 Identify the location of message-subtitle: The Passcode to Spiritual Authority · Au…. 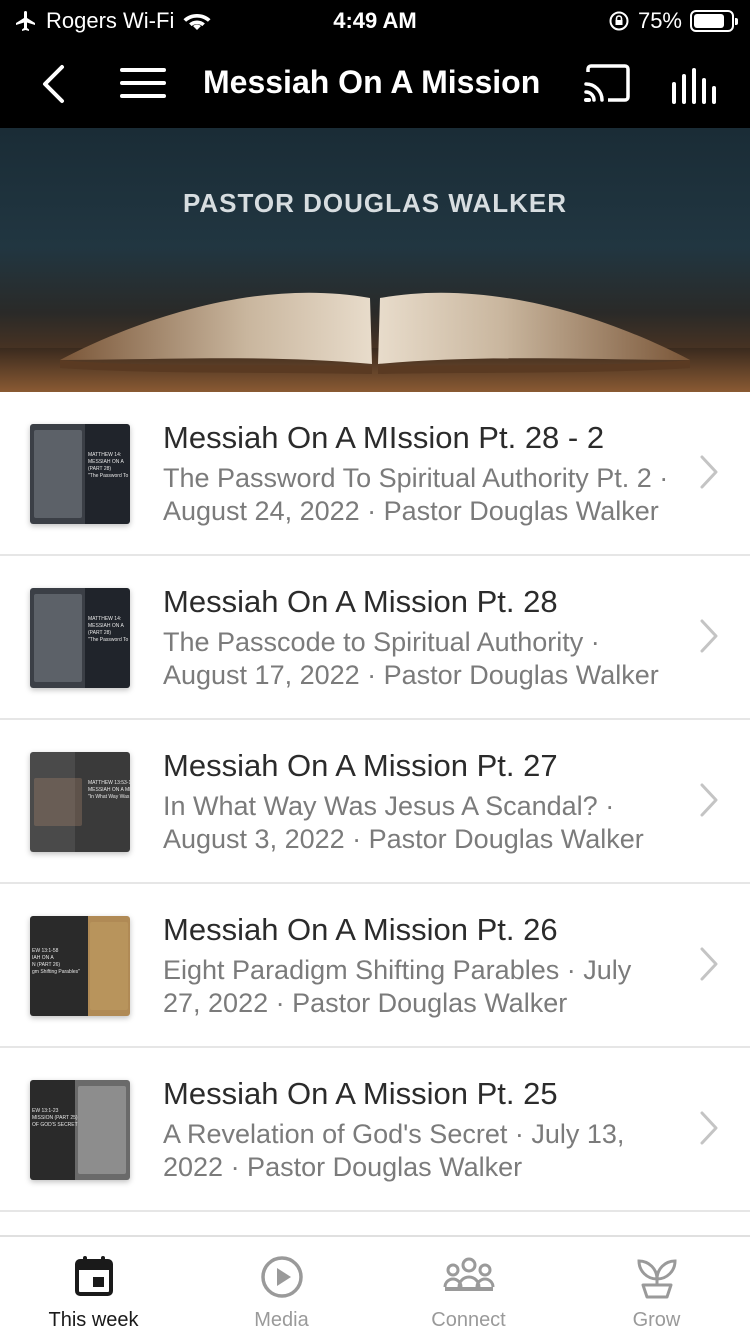
(411, 658).